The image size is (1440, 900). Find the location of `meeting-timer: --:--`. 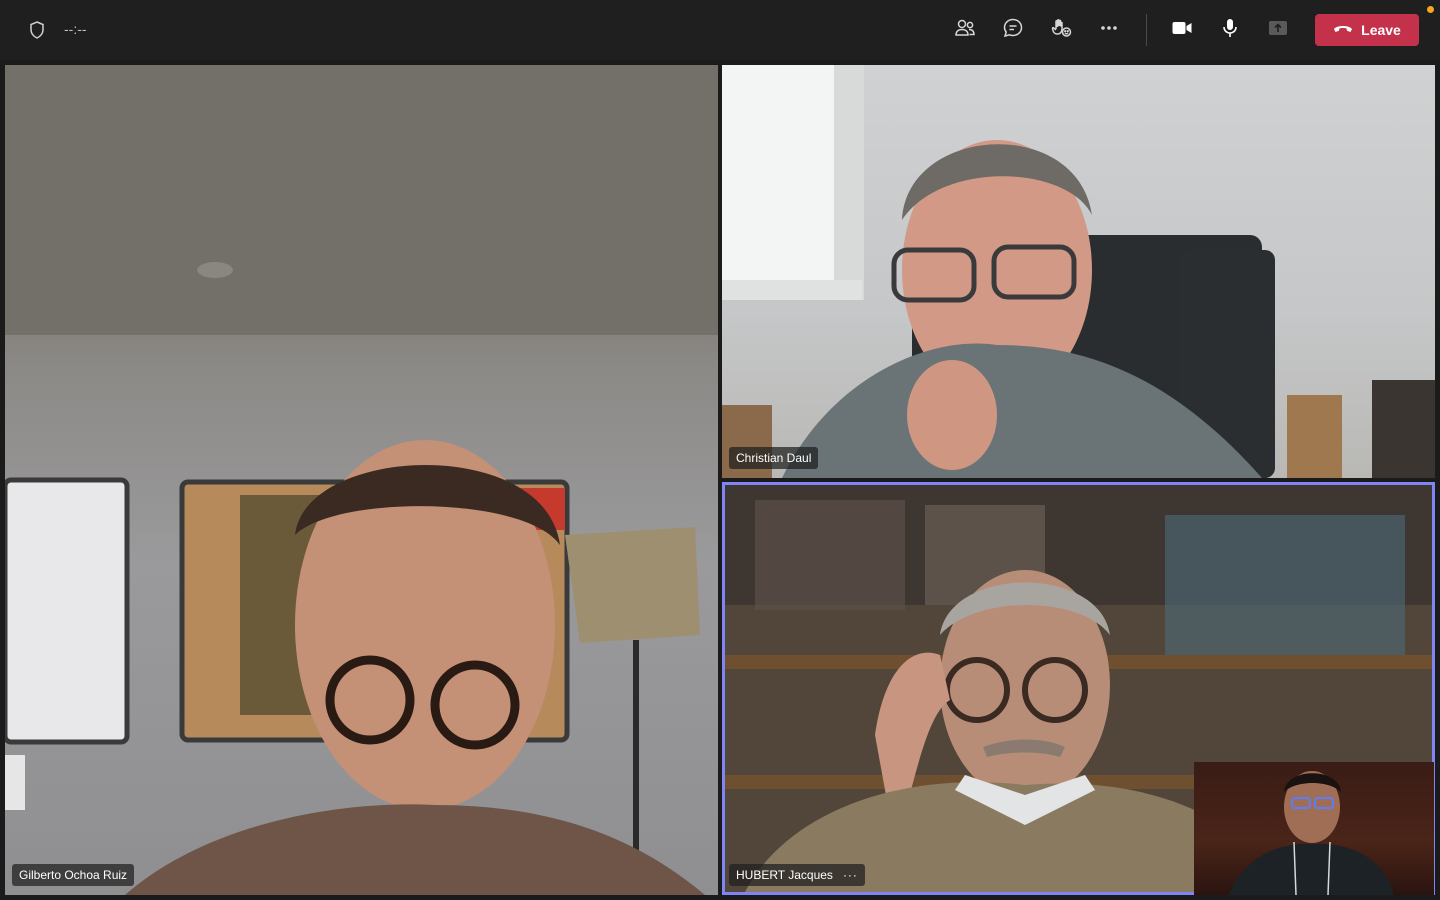

meeting-timer: --:-- is located at coordinates (75, 29).